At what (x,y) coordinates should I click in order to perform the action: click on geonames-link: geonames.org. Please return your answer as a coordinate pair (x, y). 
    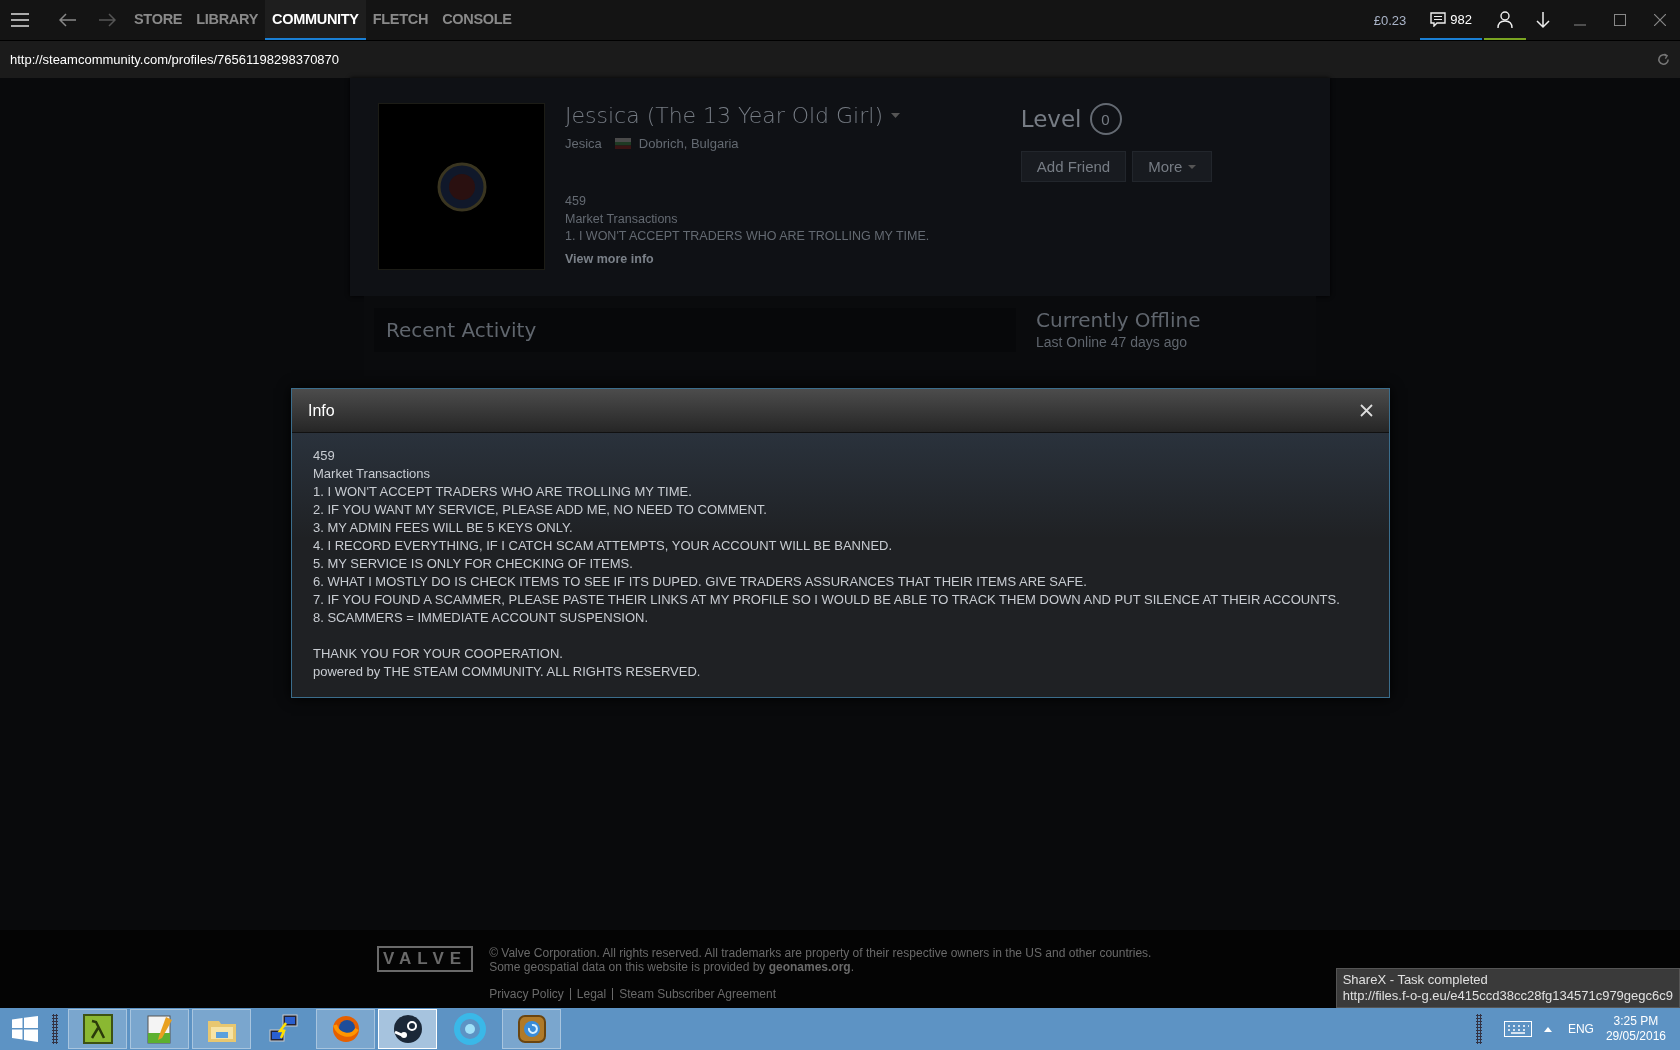
    Looking at the image, I should click on (809, 967).